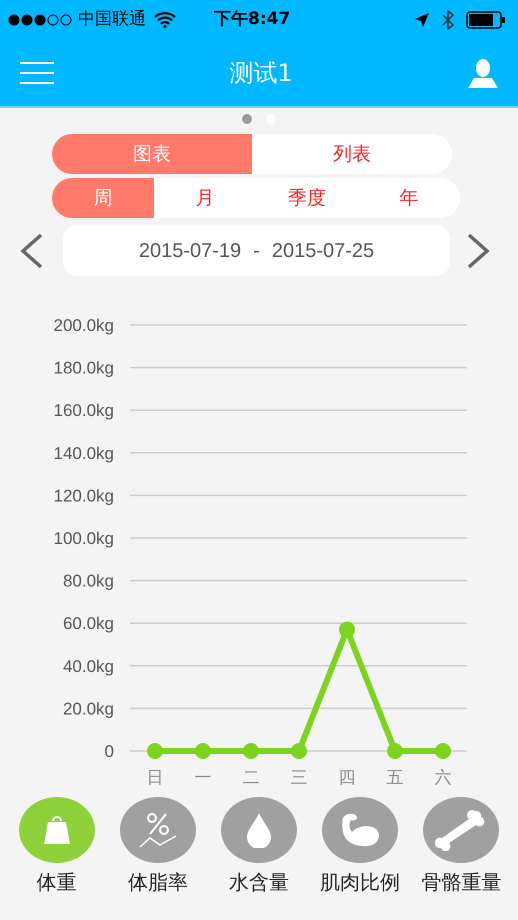 The height and width of the screenshot is (920, 518). What do you see at coordinates (259, 830) in the screenshot?
I see `water-drop-icon` at bounding box center [259, 830].